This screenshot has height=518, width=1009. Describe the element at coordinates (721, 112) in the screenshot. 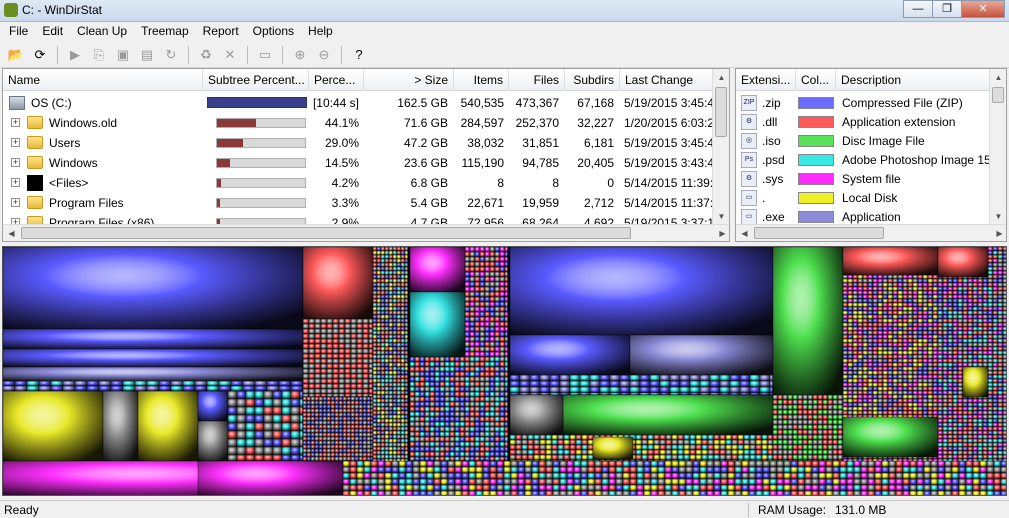

I see `scroll-thumb` at that location.